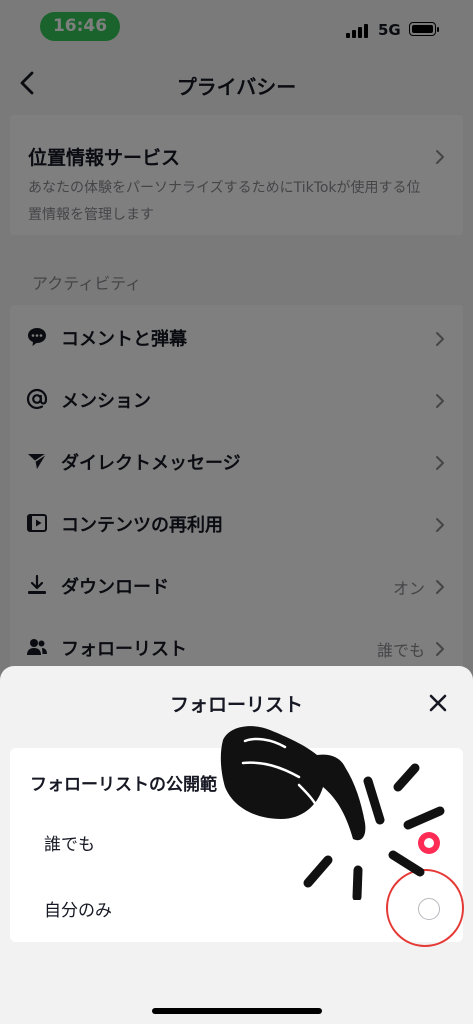  I want to click on option-label: 自分のみ, so click(78, 911).